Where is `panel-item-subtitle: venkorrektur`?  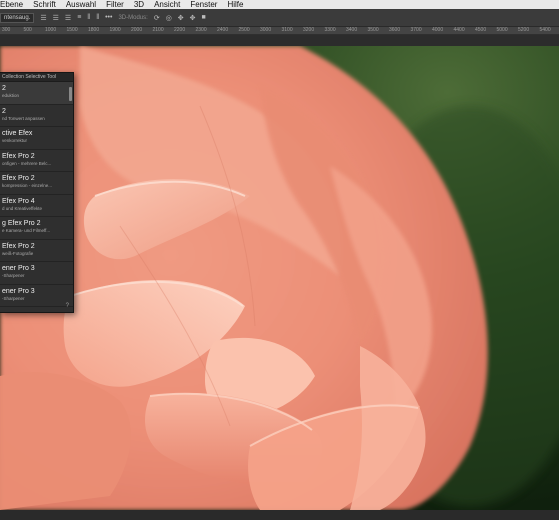
panel-item-subtitle: venkorrektur is located at coordinates (15, 140).